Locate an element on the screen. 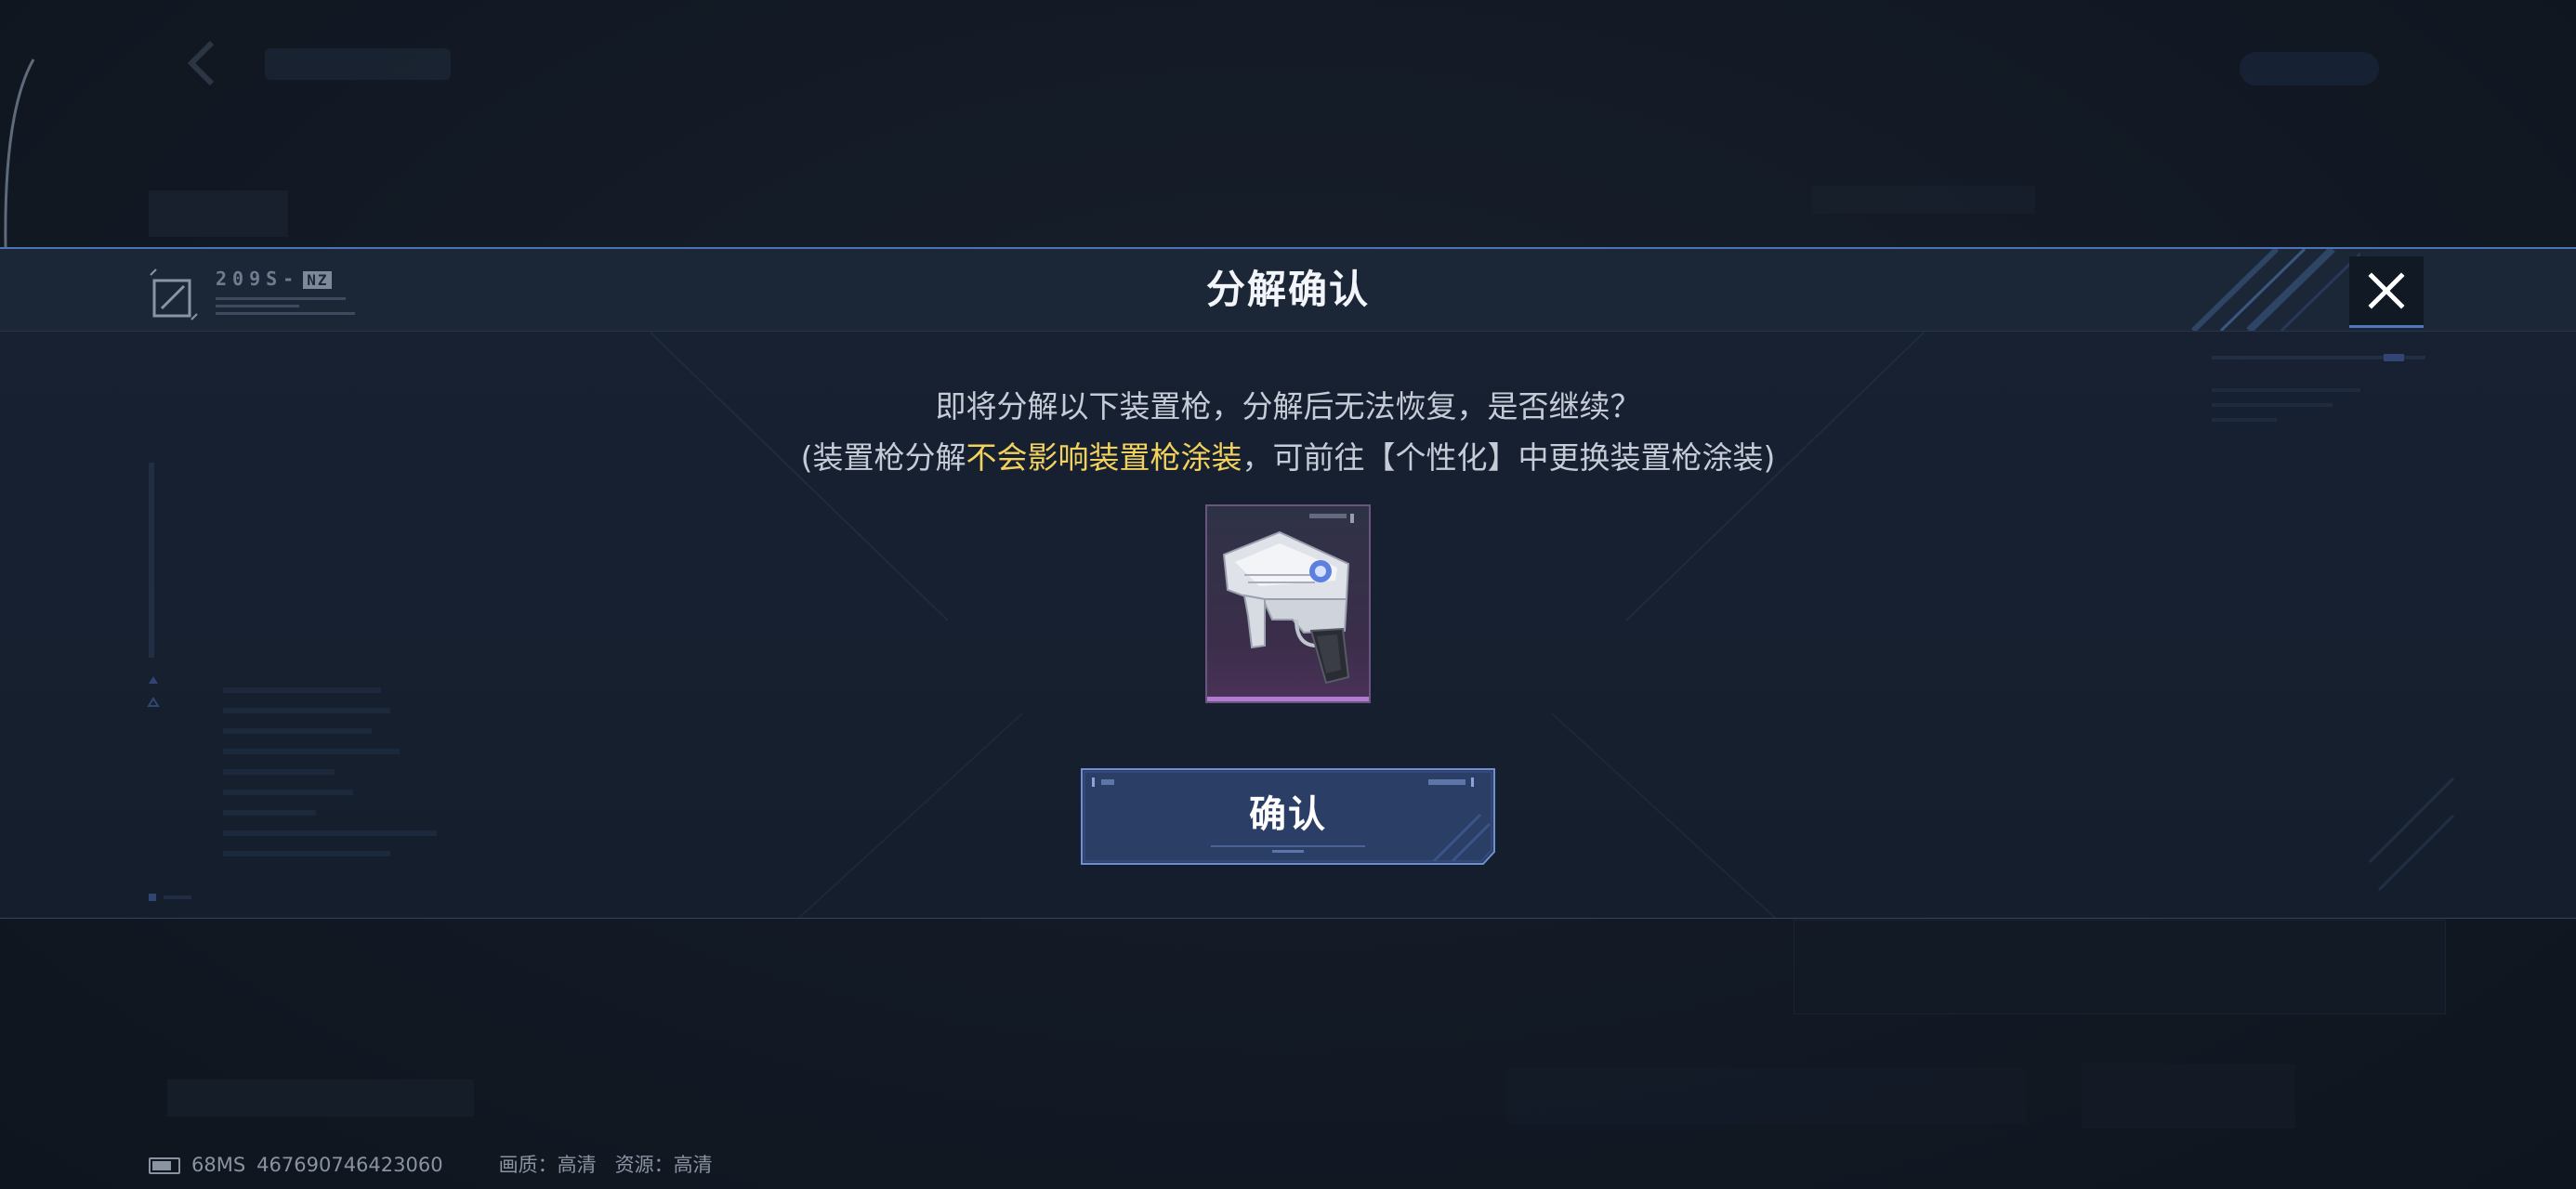  ping-value: 68MS is located at coordinates (218, 1165).